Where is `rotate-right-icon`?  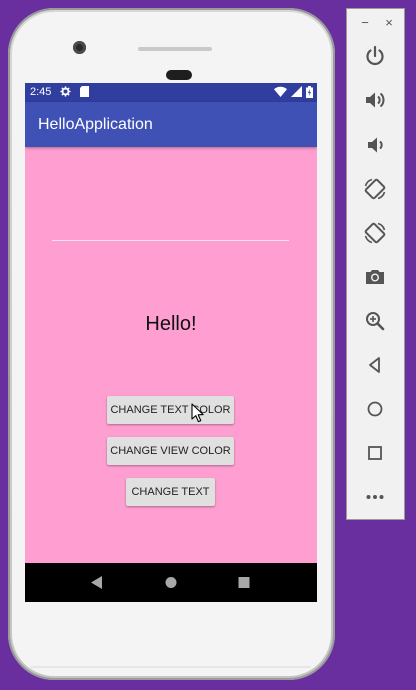 rotate-right-icon is located at coordinates (375, 233).